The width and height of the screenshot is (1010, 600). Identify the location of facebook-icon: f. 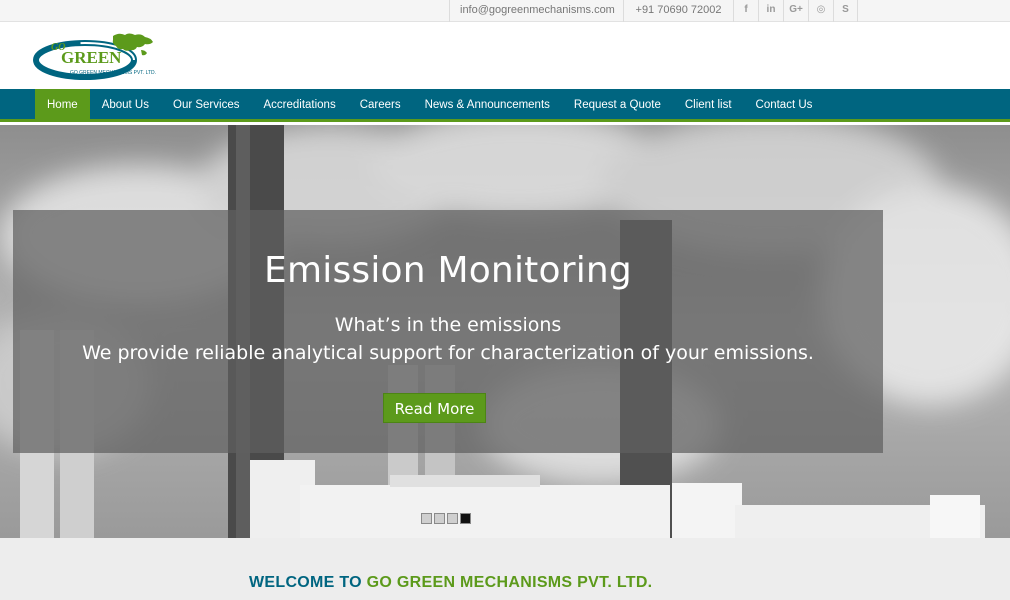
(745, 11).